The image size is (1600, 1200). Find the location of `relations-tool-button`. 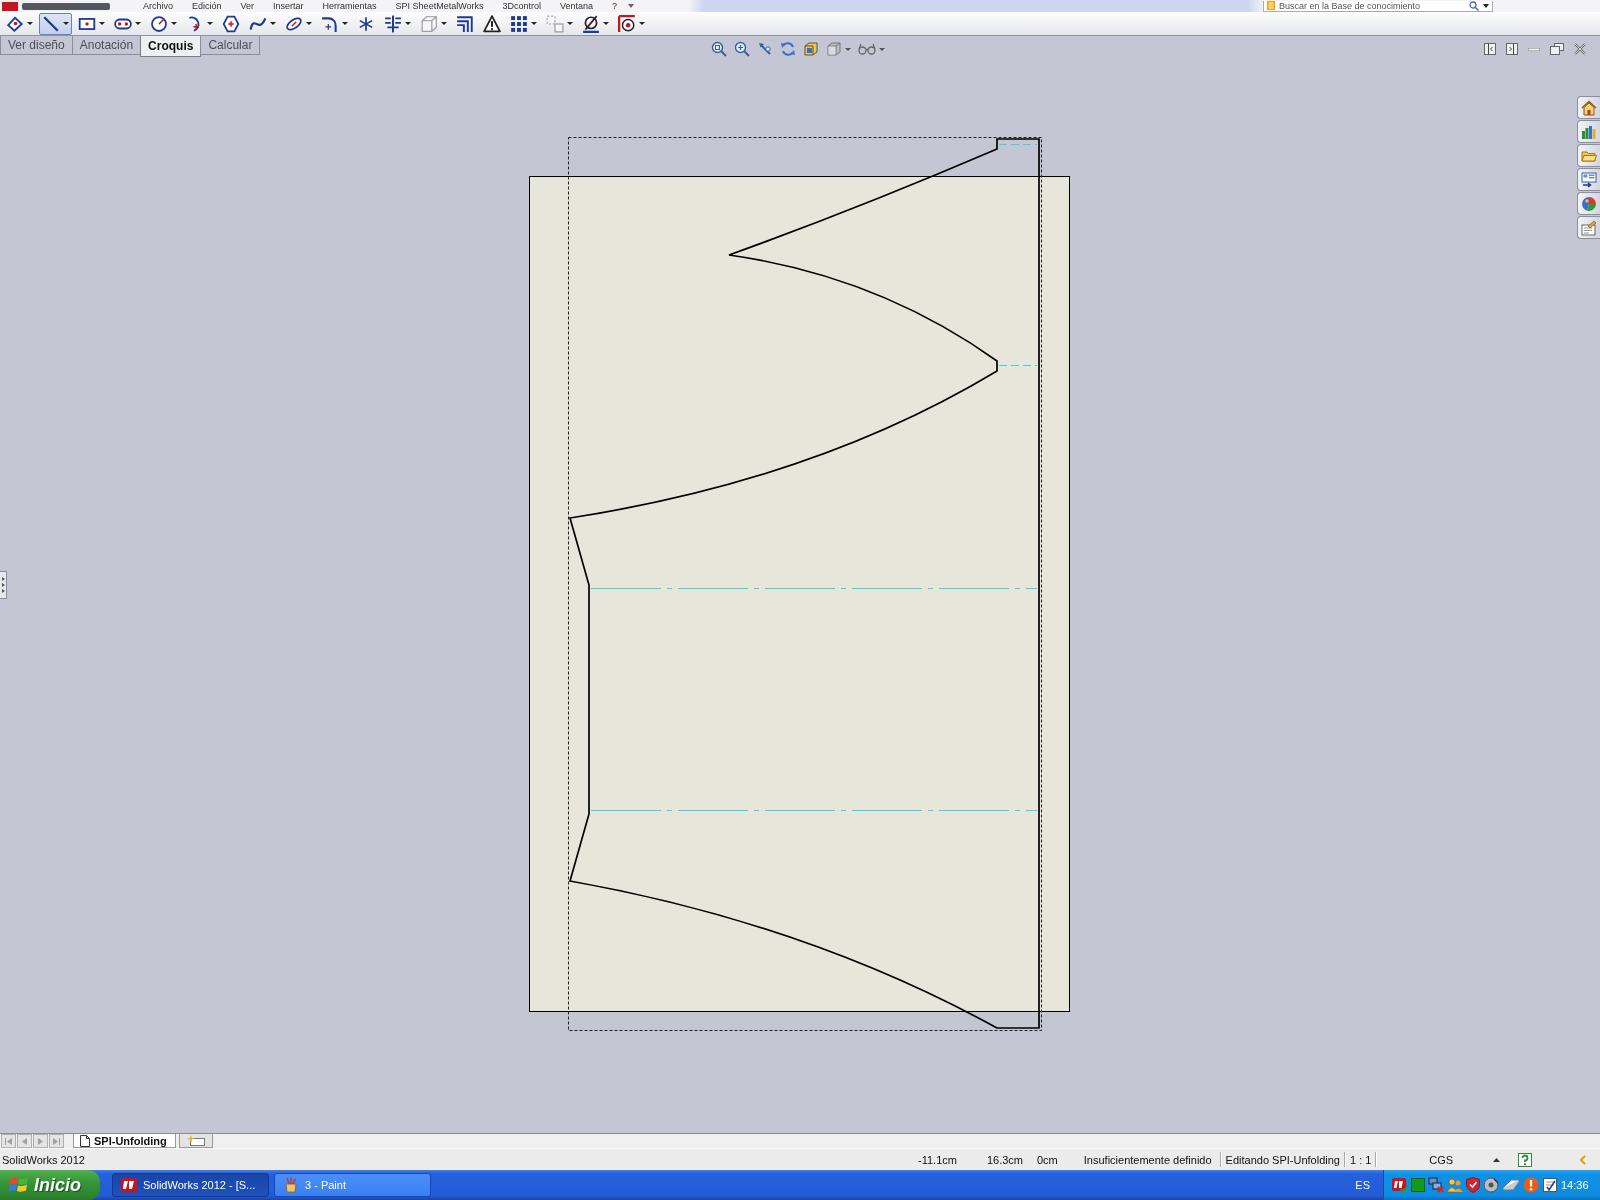

relations-tool-button is located at coordinates (492, 23).